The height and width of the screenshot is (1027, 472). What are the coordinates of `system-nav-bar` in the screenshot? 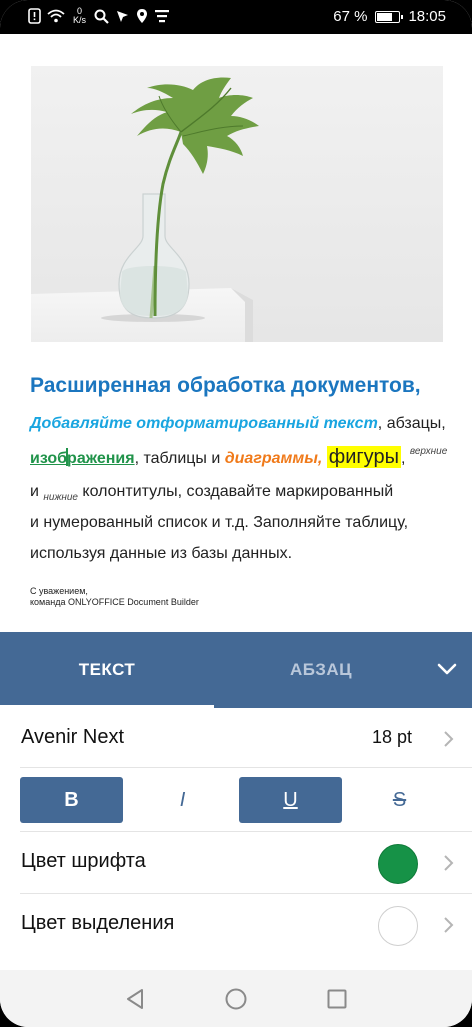 It's located at (236, 998).